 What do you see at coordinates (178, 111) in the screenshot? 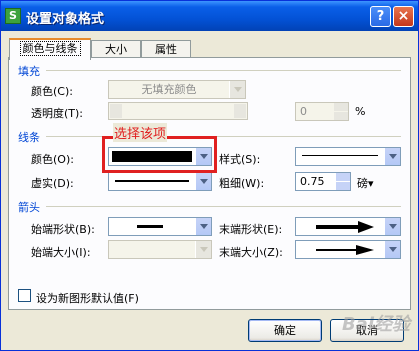
I see `transparency-slider` at bounding box center [178, 111].